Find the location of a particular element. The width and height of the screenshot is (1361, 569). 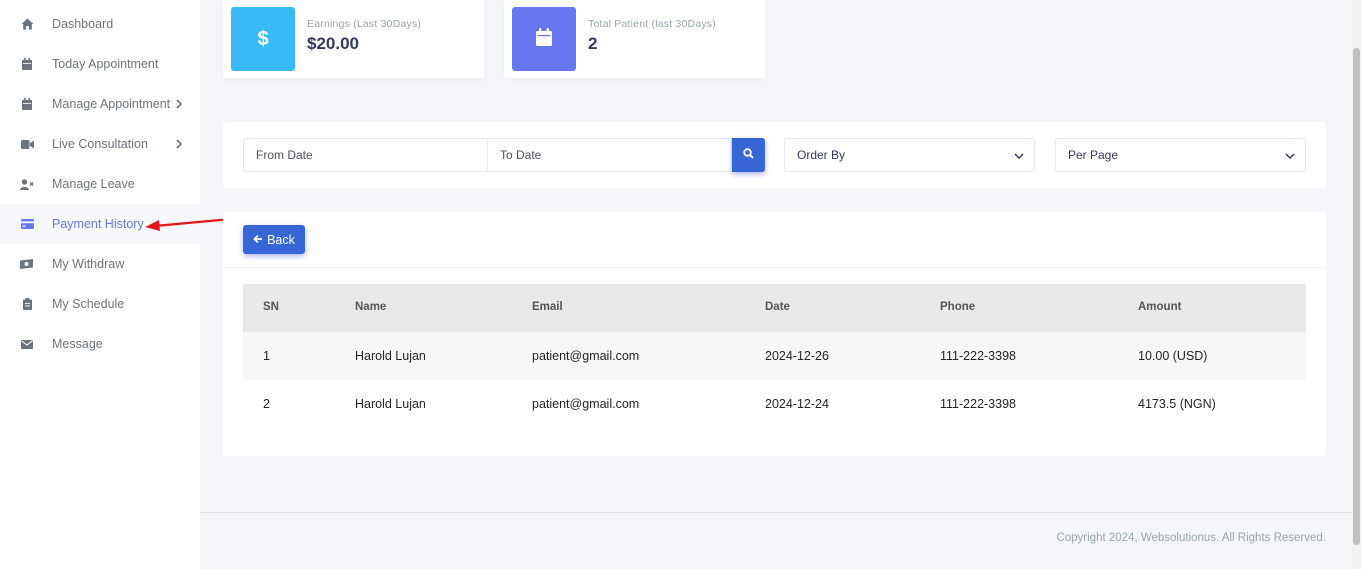

sidebar-item-label: Dashboard is located at coordinates (83, 24).